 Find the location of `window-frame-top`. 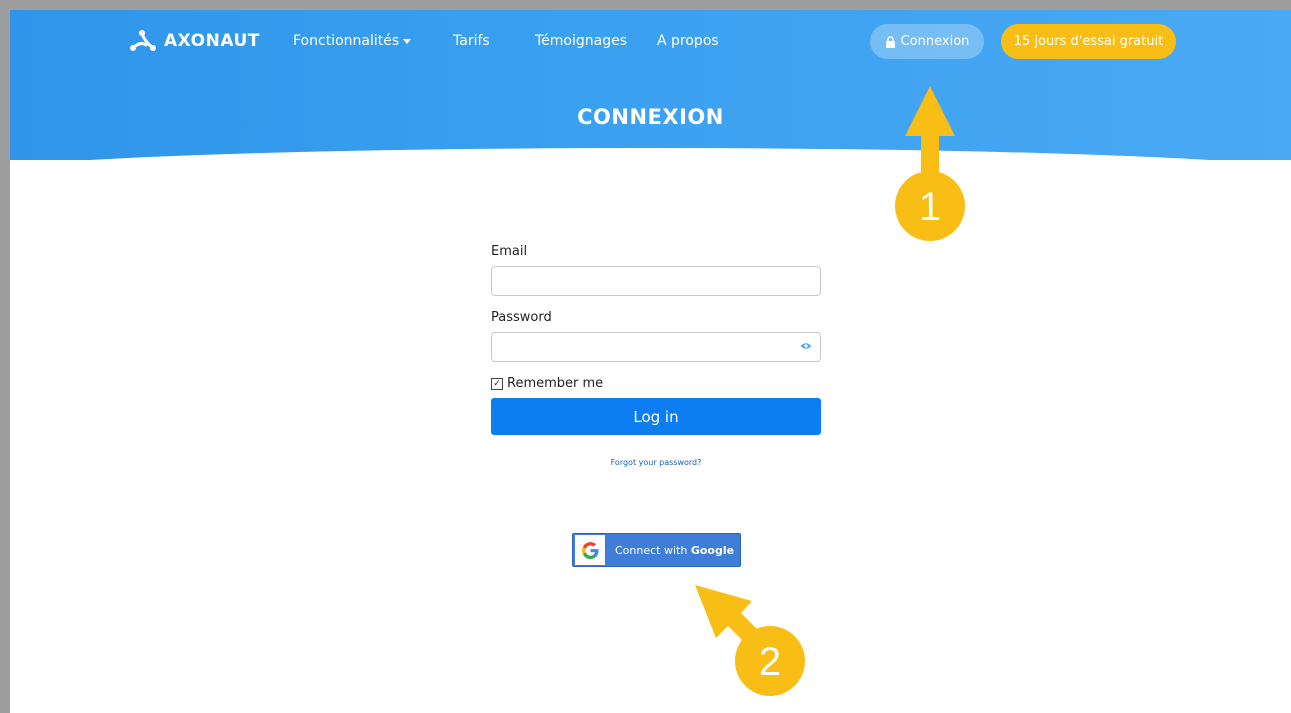

window-frame-top is located at coordinates (645, 5).